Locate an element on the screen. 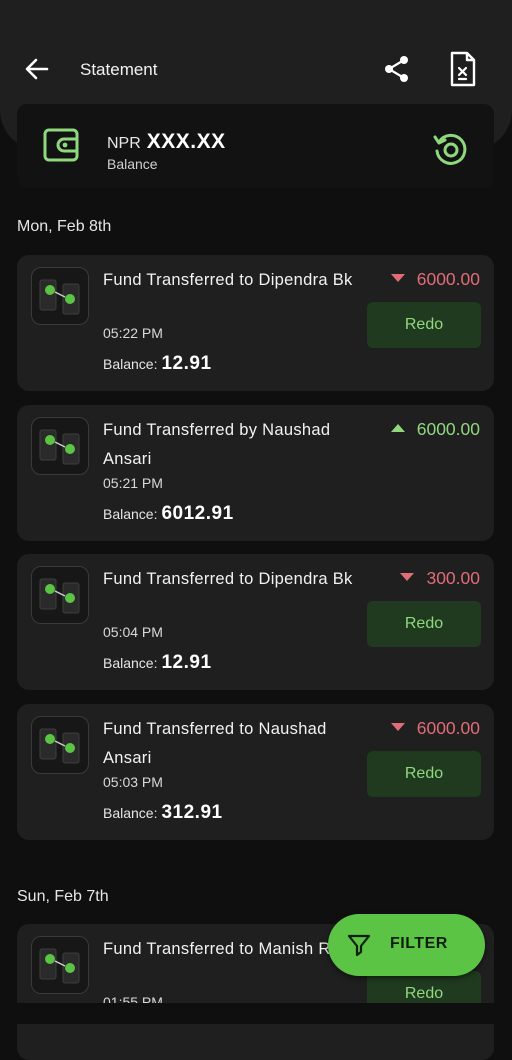 Image resolution: width=512 pixels, height=1060 pixels. filter-button: FILTER is located at coordinates (406, 945).